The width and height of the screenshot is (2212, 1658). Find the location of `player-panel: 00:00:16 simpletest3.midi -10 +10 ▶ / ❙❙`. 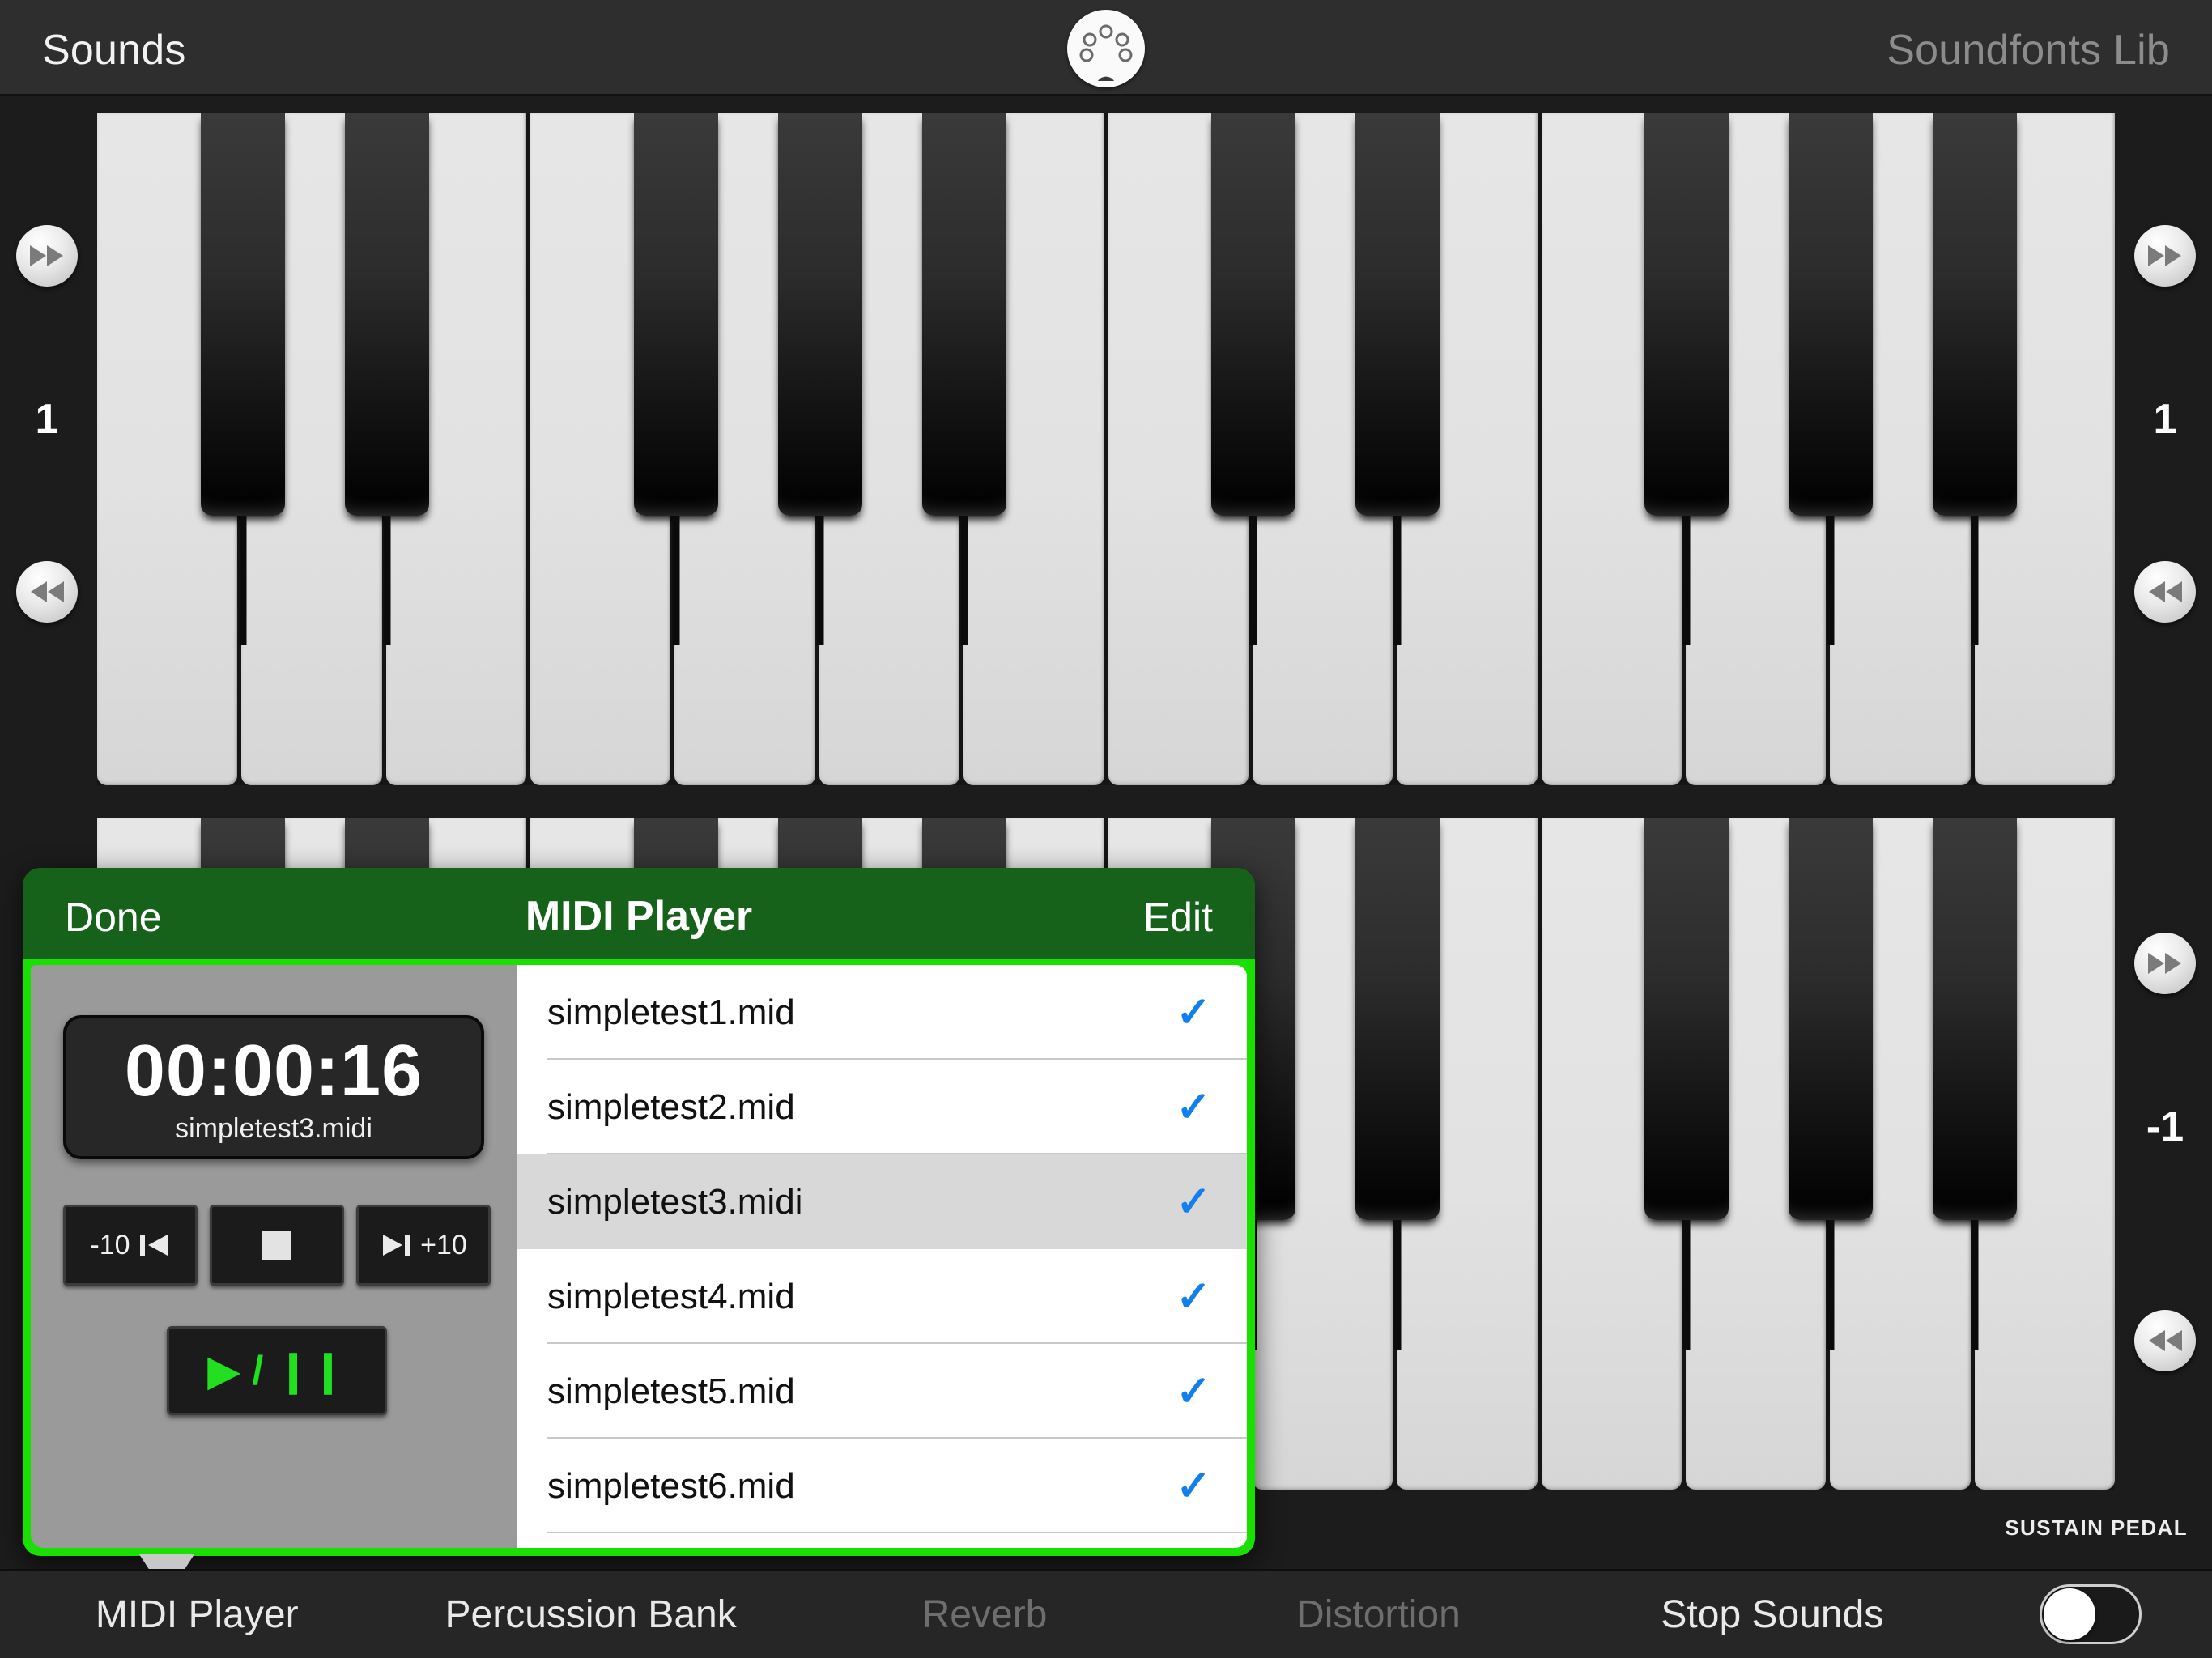

player-panel: 00:00:16 simpletest3.midi -10 +10 ▶ / ❙❙ is located at coordinates (274, 1256).